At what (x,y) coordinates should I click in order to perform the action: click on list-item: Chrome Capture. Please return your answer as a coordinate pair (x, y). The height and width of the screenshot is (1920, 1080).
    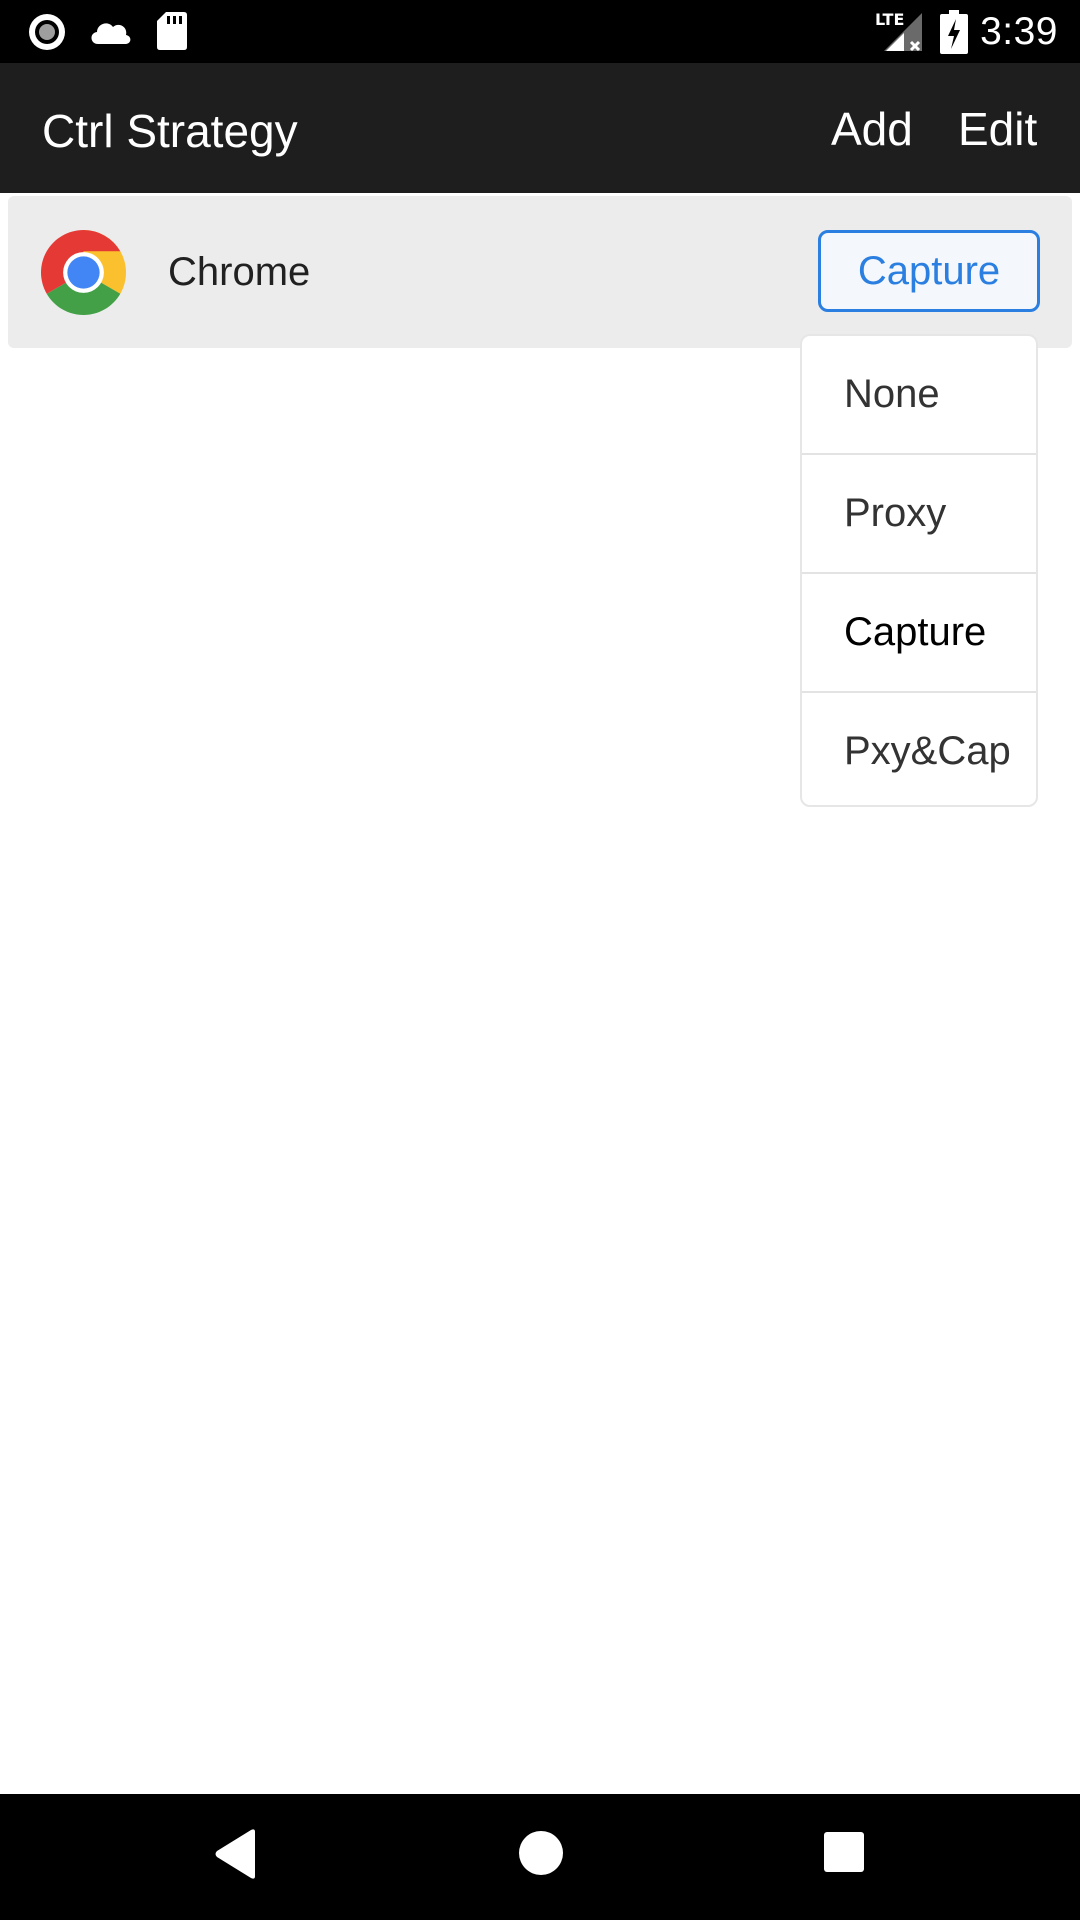
    Looking at the image, I should click on (540, 272).